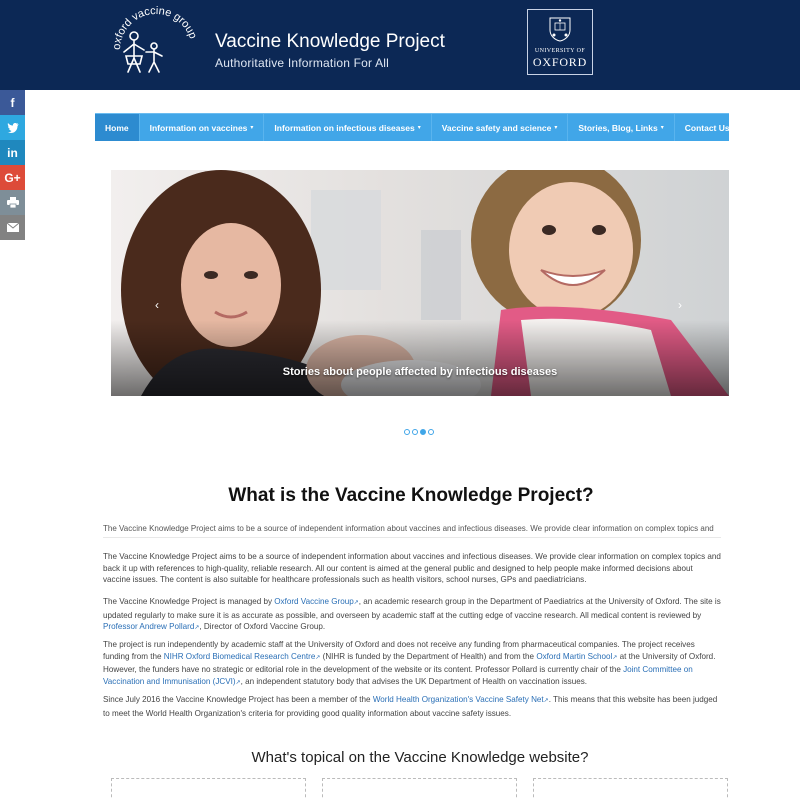  Describe the element at coordinates (560, 51) in the screenshot. I see `oxford-university-label: UNIVERSITY OF` at that location.